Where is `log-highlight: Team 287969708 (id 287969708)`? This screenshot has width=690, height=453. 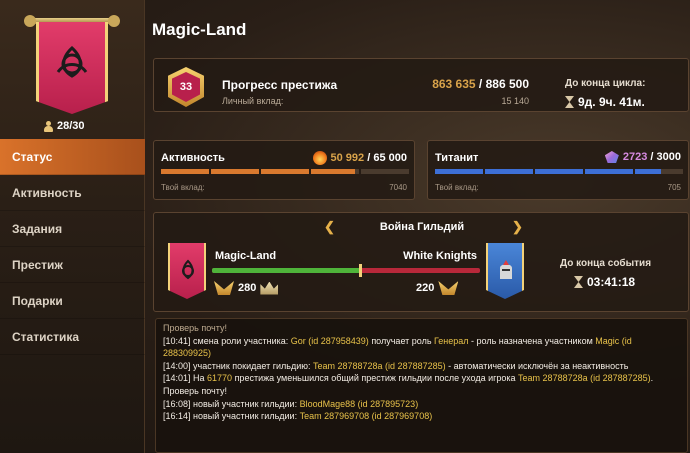 log-highlight: Team 287969708 (id 287969708) is located at coordinates (366, 416).